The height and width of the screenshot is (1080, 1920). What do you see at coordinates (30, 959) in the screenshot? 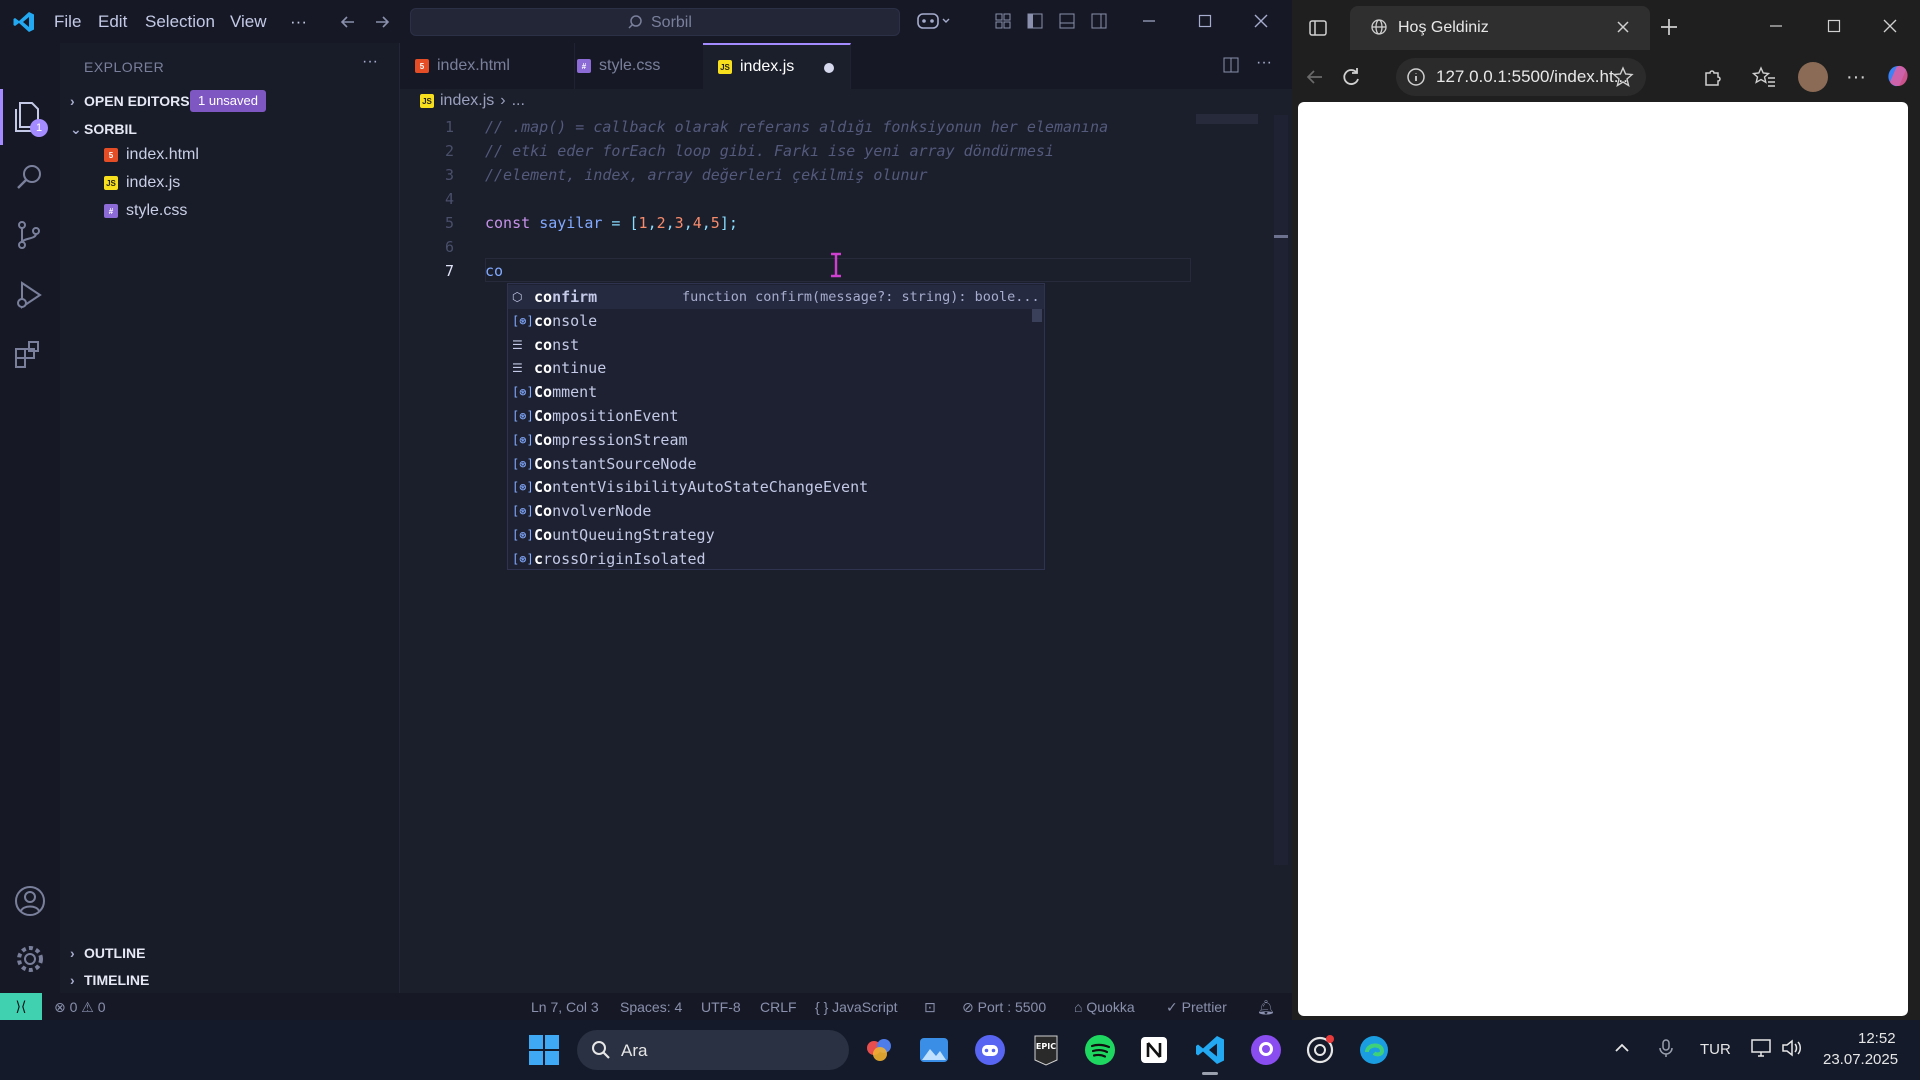
I see `gear-icon` at bounding box center [30, 959].